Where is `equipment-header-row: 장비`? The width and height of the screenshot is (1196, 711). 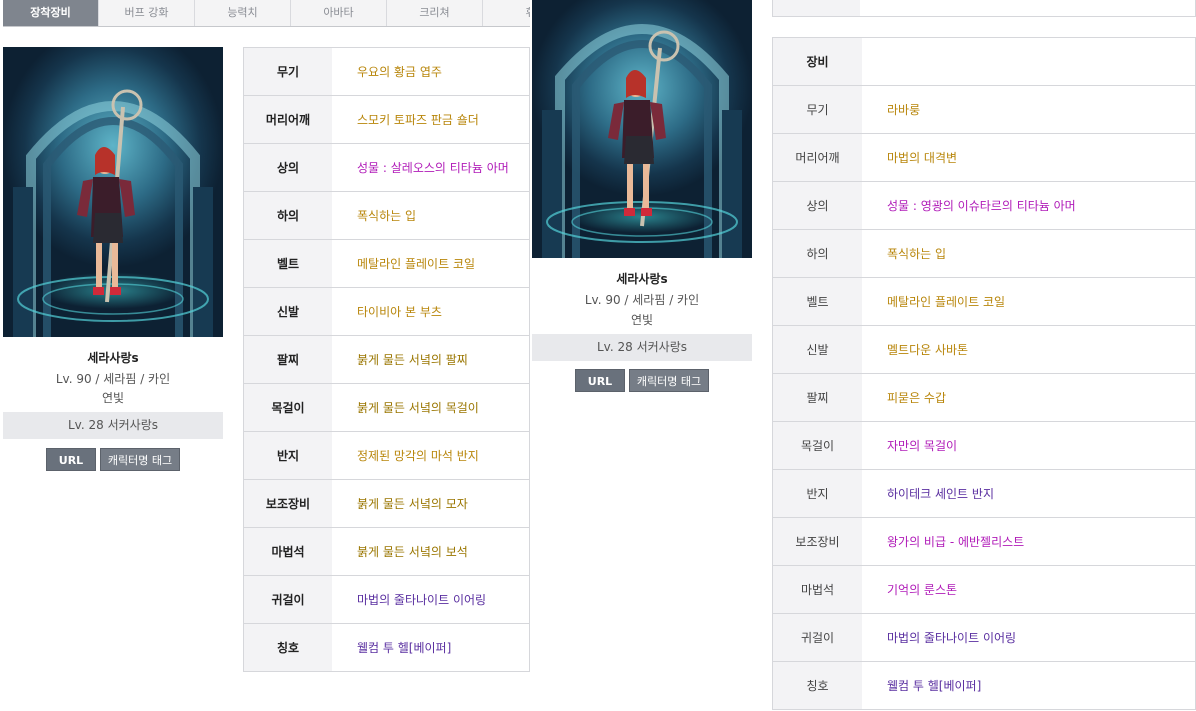
equipment-header-row: 장비 is located at coordinates (984, 62).